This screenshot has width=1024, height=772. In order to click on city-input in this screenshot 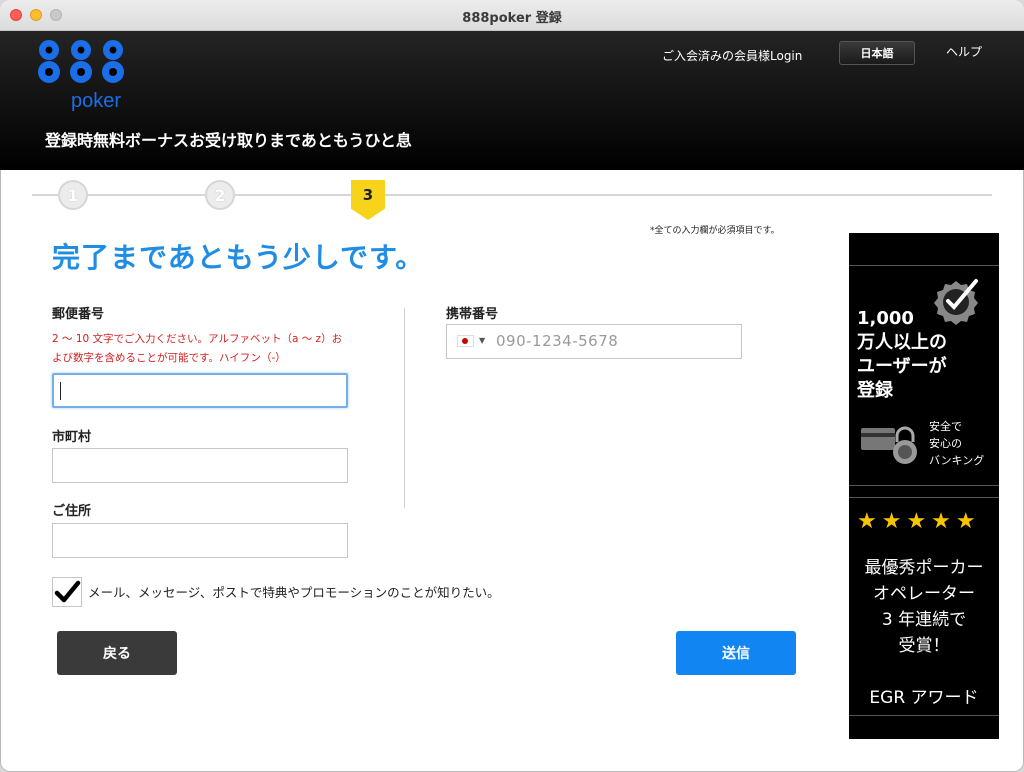, I will do `click(200, 465)`.